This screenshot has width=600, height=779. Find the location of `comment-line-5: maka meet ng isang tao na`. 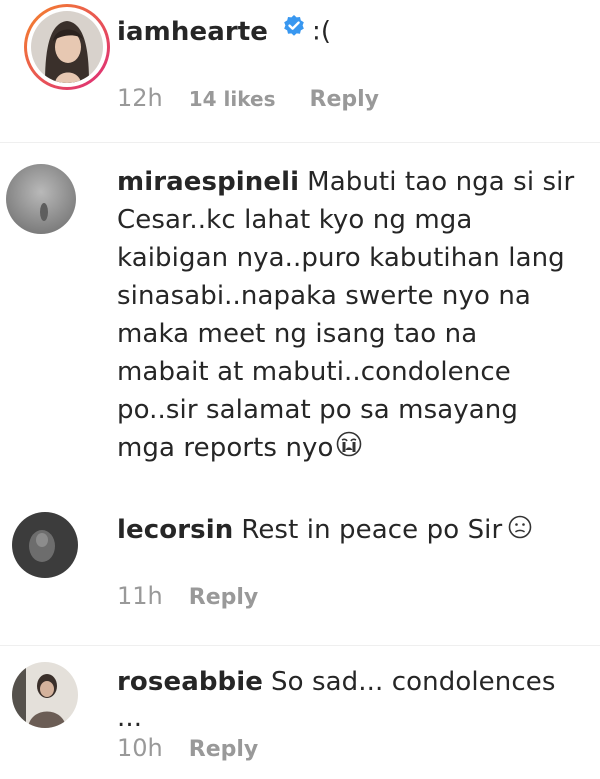

comment-line-5: maka meet ng isang tao na is located at coordinates (297, 334).